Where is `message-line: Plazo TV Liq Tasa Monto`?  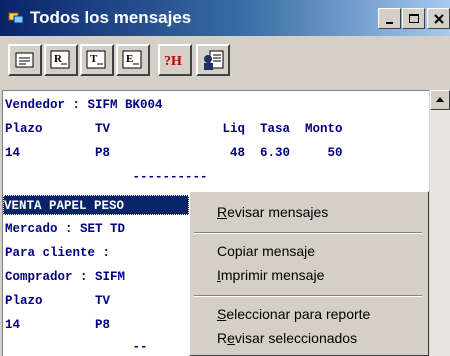 message-line: Plazo TV Liq Tasa Monto is located at coordinates (174, 129).